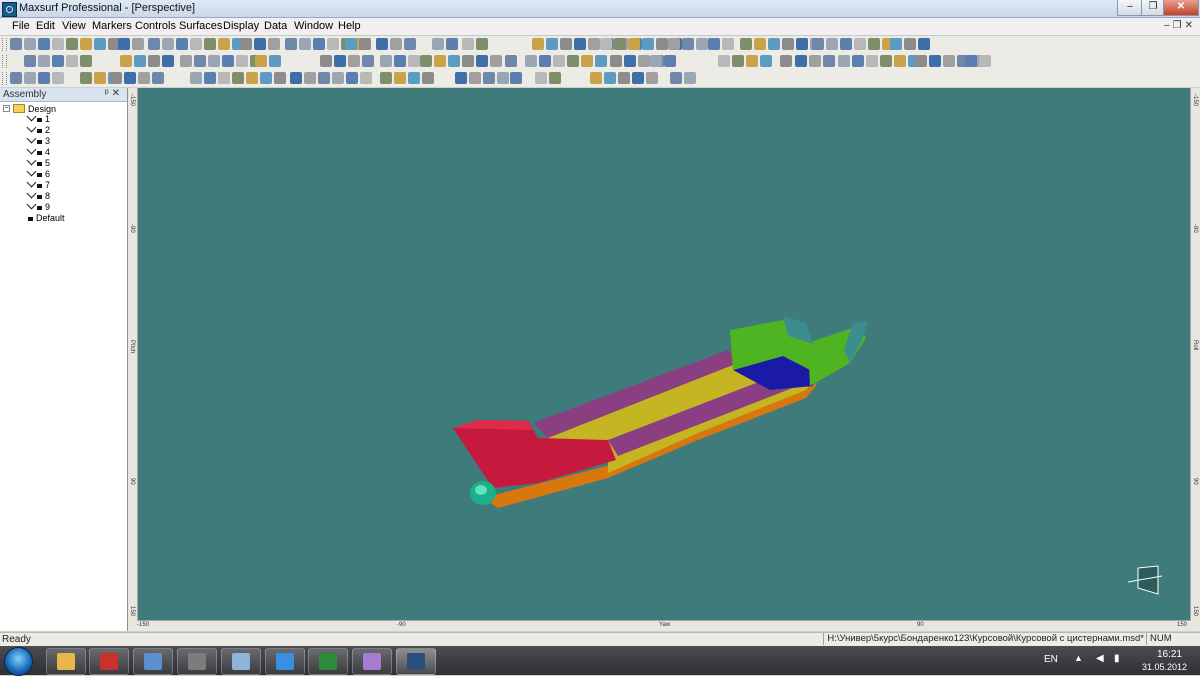 The width and height of the screenshot is (1200, 676). What do you see at coordinates (114, 93) in the screenshot?
I see `panel-pin-close-buttons: ᵖ✕` at bounding box center [114, 93].